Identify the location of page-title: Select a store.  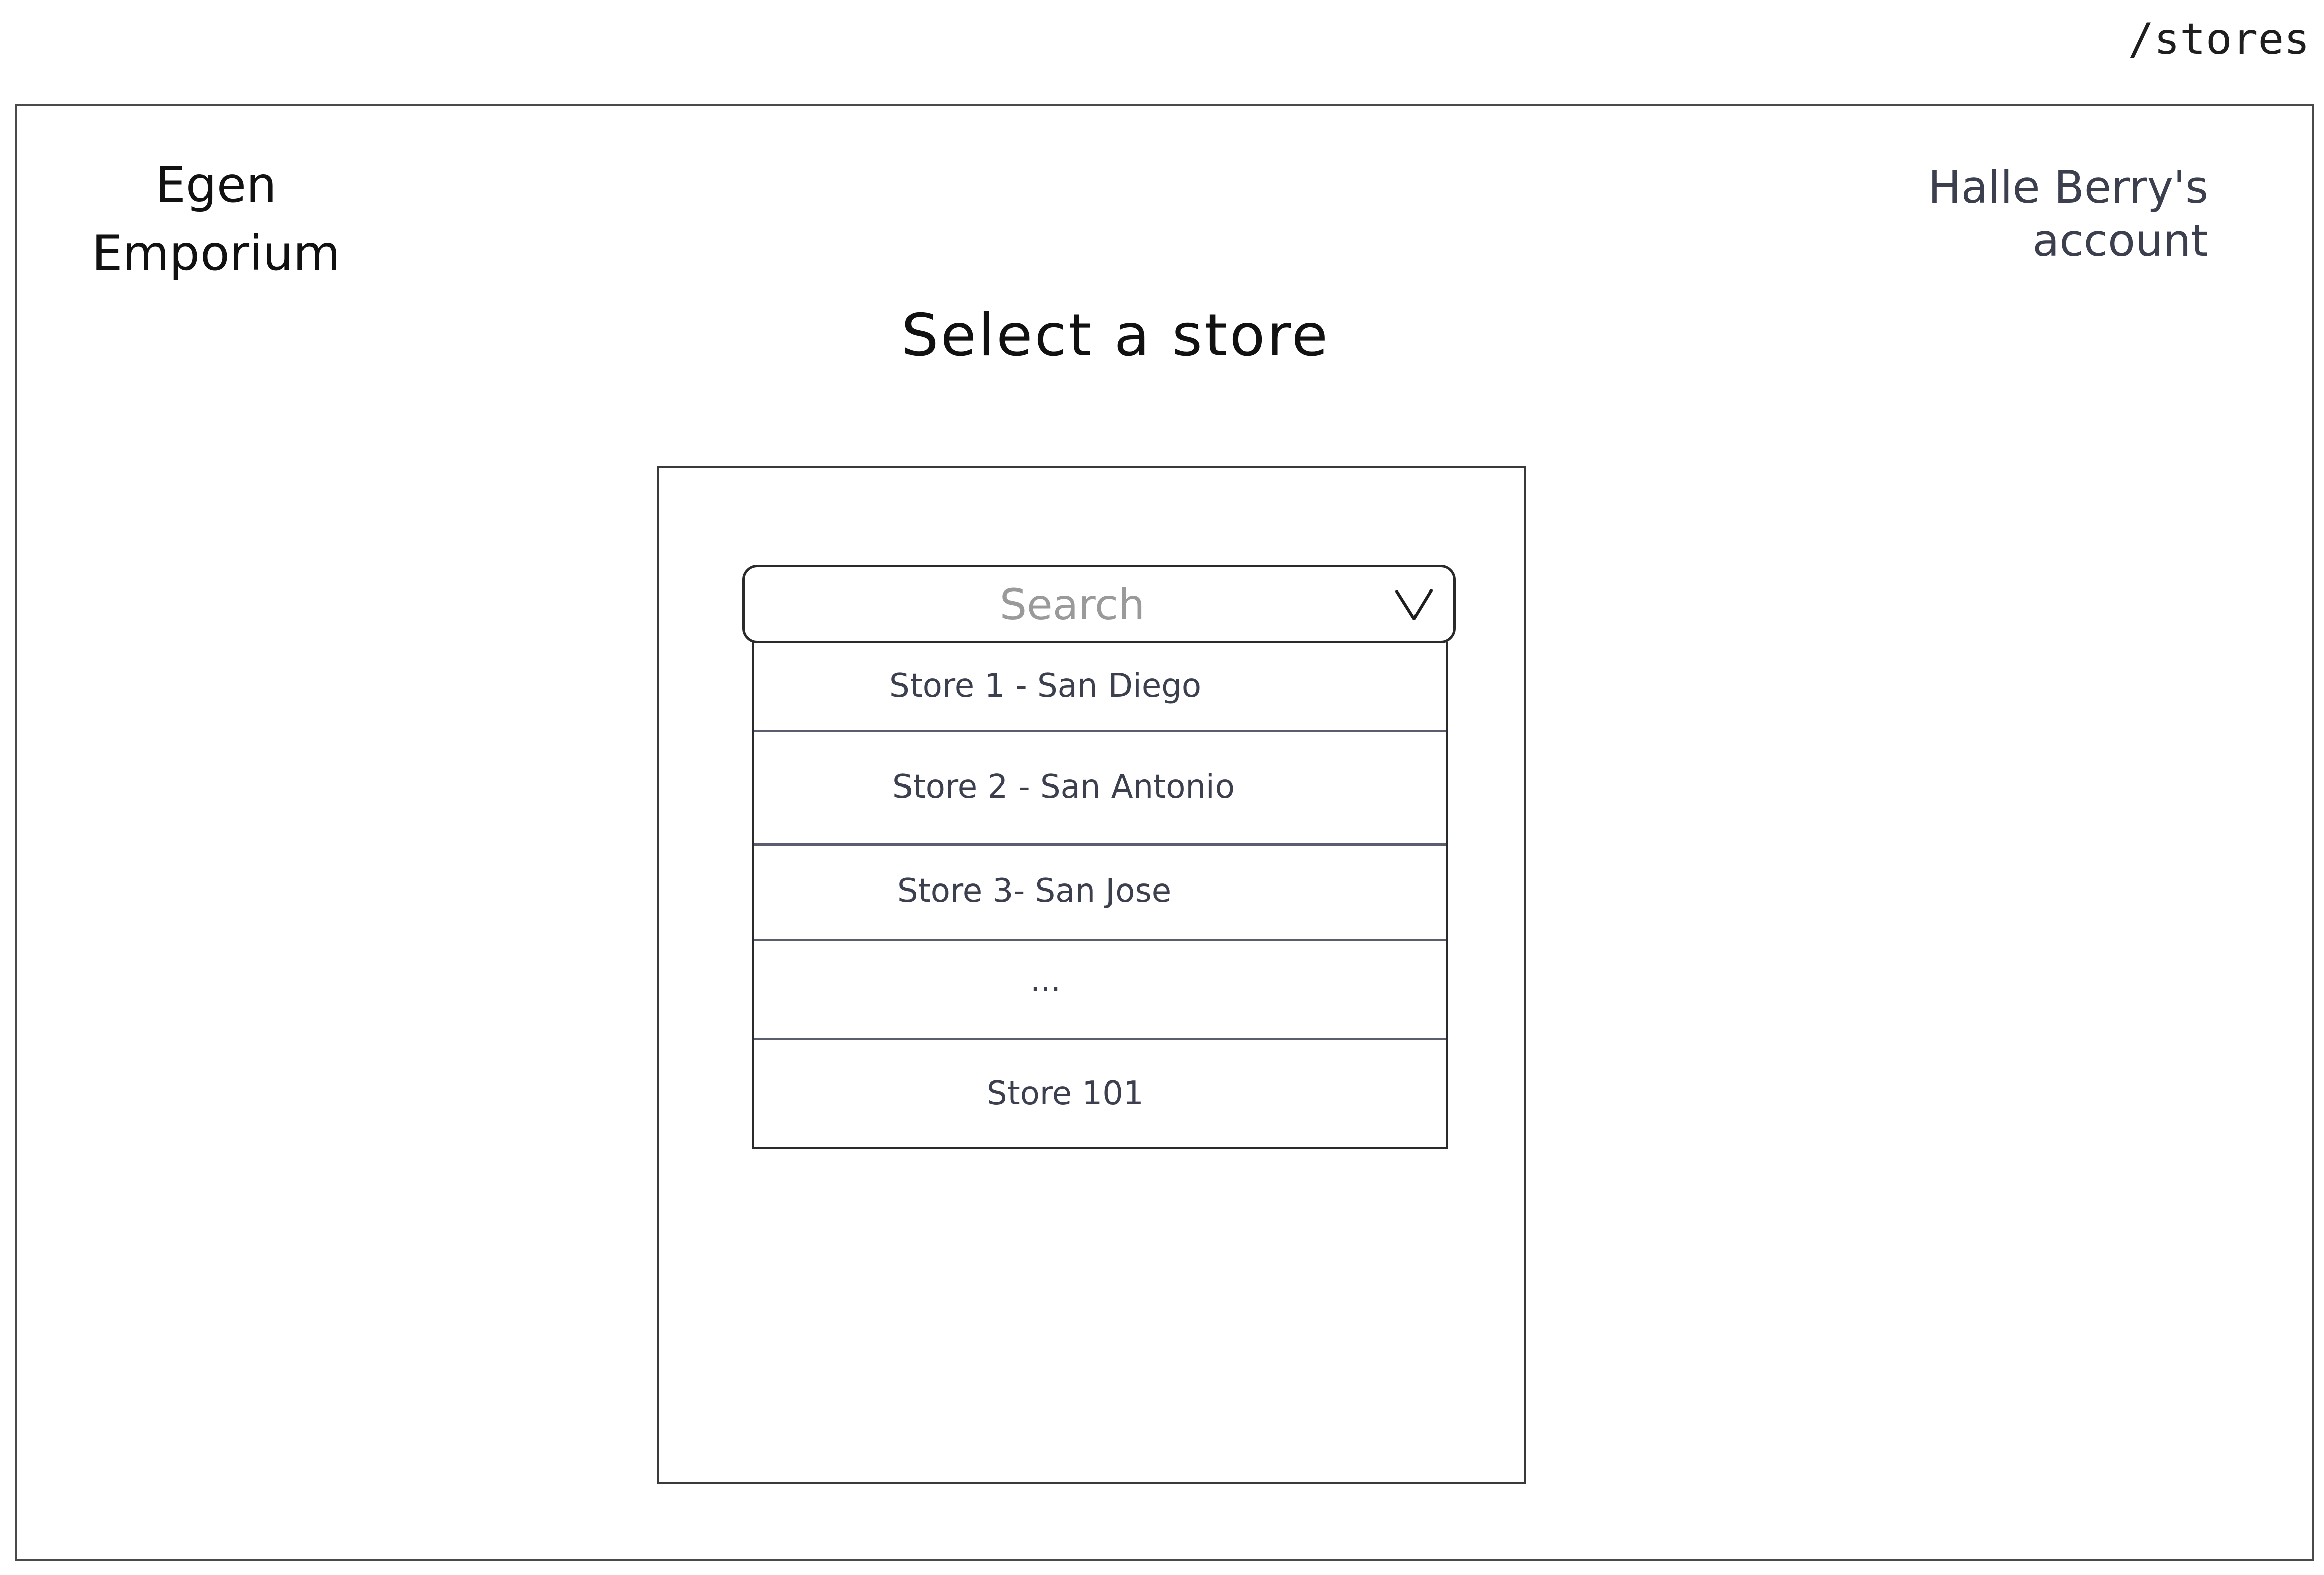
(1116, 335).